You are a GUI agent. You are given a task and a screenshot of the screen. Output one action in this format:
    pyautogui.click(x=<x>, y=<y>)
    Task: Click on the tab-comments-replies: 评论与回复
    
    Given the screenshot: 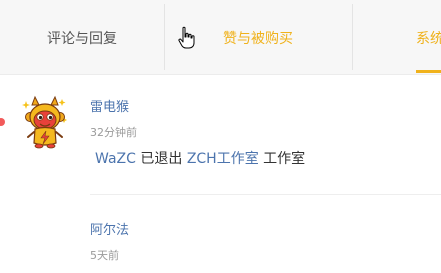 What is the action you would take?
    pyautogui.click(x=82, y=37)
    